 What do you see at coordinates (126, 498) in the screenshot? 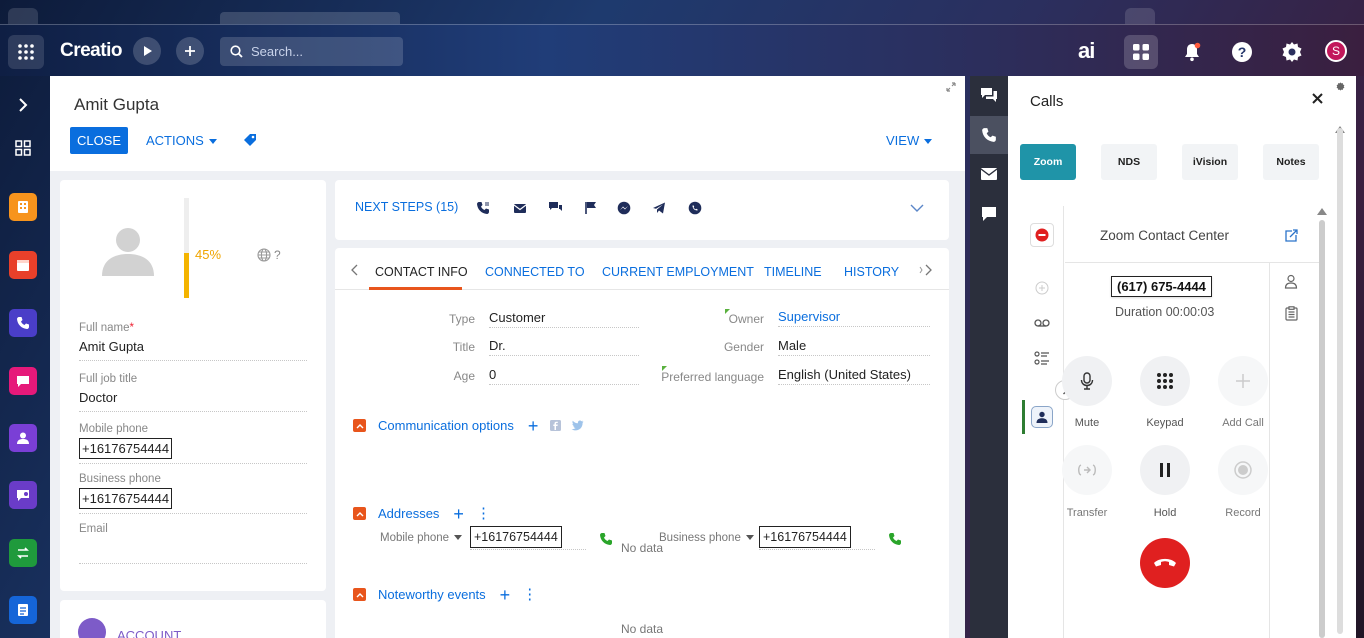
I see `business-phone-value: +16176754444` at bounding box center [126, 498].